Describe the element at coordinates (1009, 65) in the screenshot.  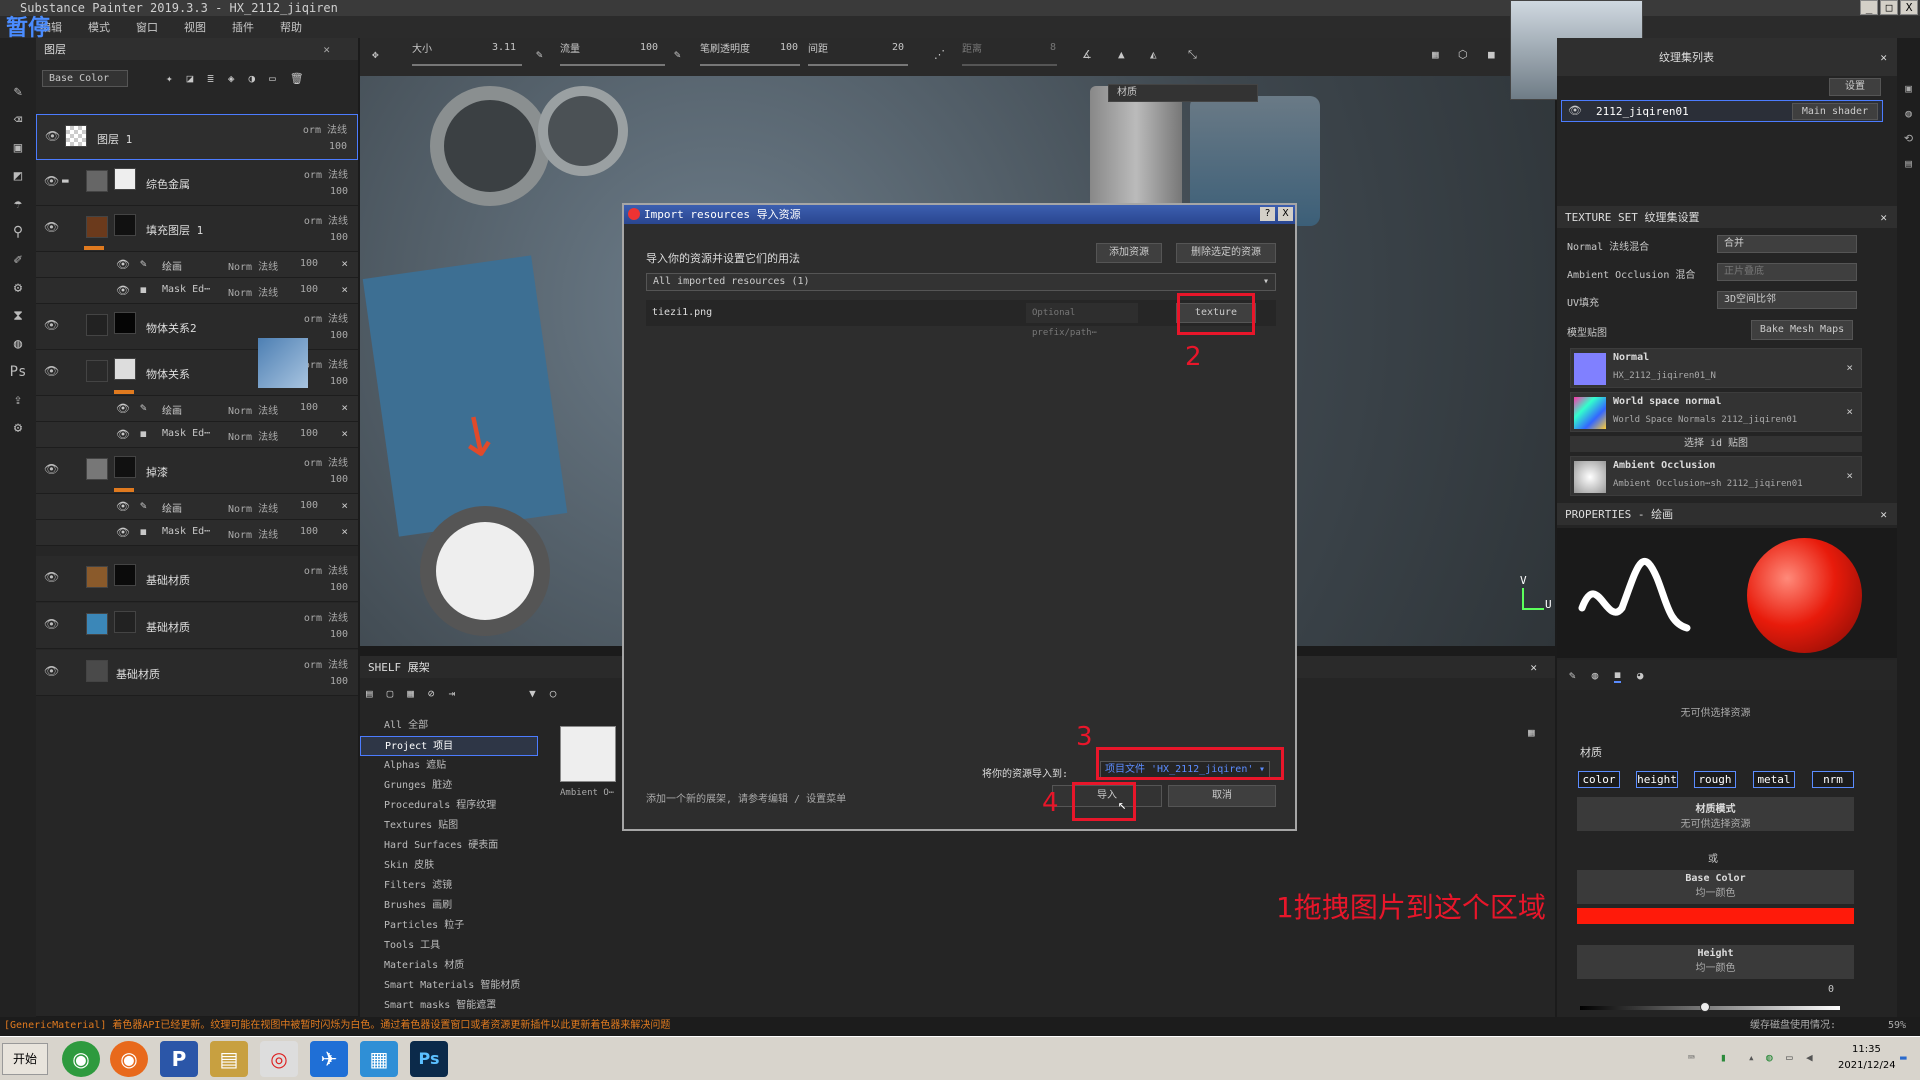
I see `distance-slider` at that location.